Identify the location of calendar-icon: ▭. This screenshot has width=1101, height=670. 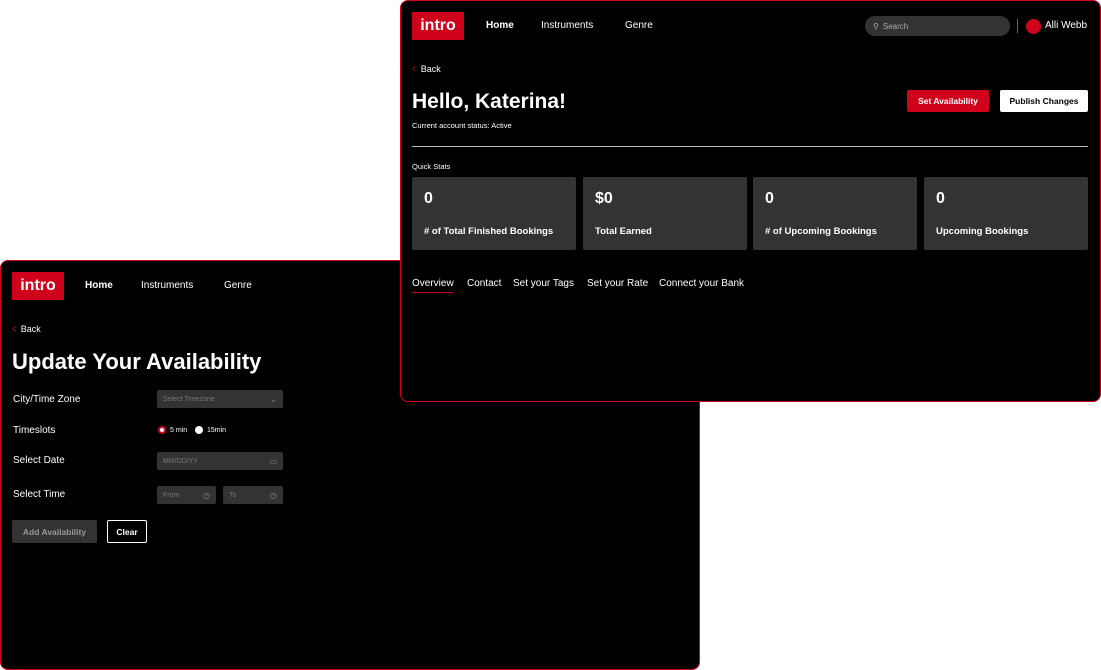
(273, 461).